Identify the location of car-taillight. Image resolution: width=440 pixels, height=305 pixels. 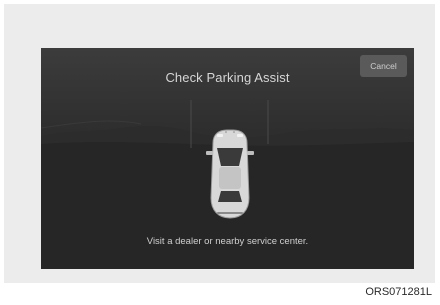
(230, 213).